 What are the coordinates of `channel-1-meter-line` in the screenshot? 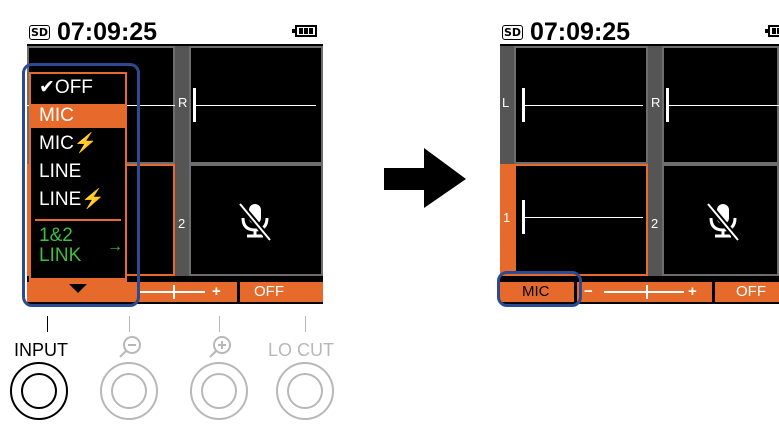 It's located at (584, 217).